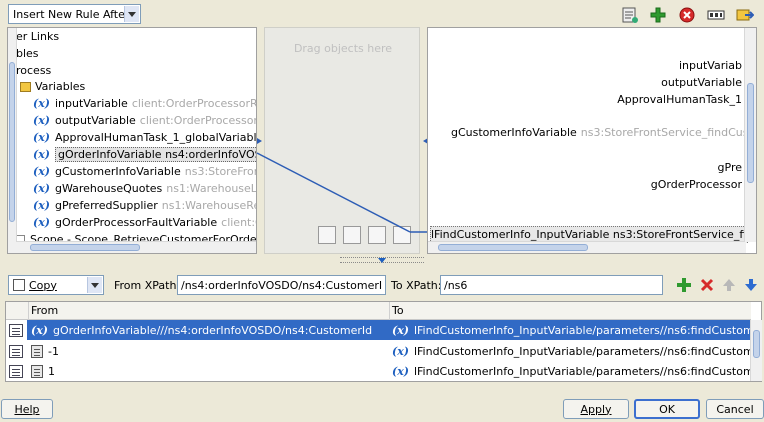  What do you see at coordinates (696, 184) in the screenshot?
I see `tree-row: gOrderProcessor` at bounding box center [696, 184].